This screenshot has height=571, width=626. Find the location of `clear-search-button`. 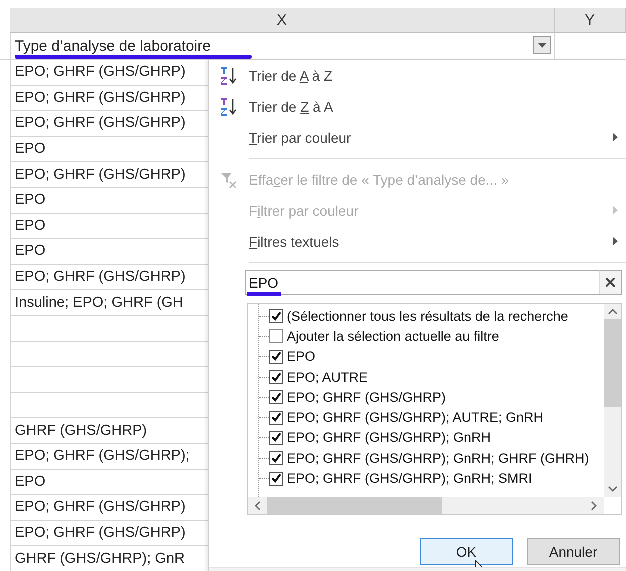

clear-search-button is located at coordinates (610, 282).